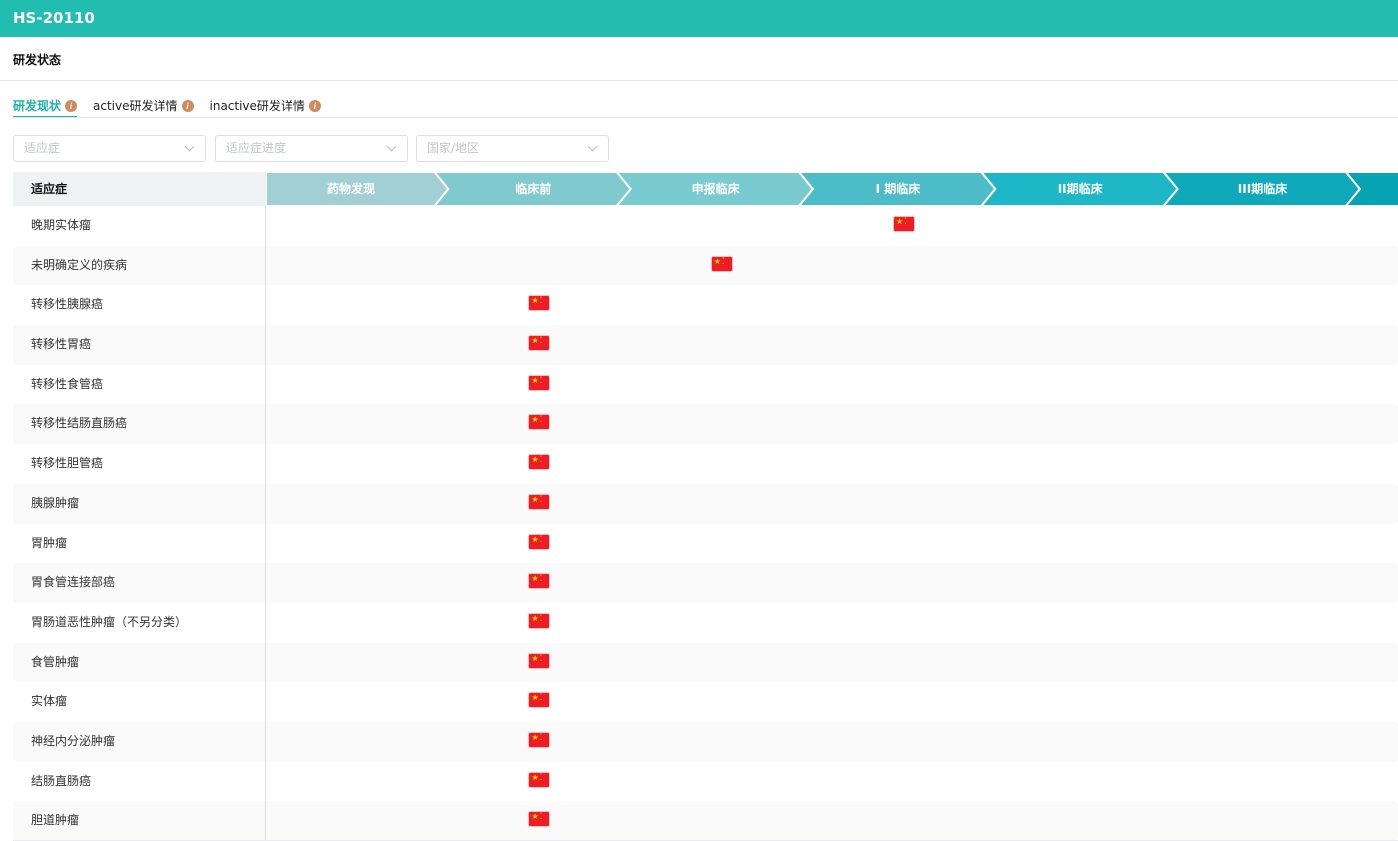  I want to click on table-row: 胃肿瘤, so click(705, 544).